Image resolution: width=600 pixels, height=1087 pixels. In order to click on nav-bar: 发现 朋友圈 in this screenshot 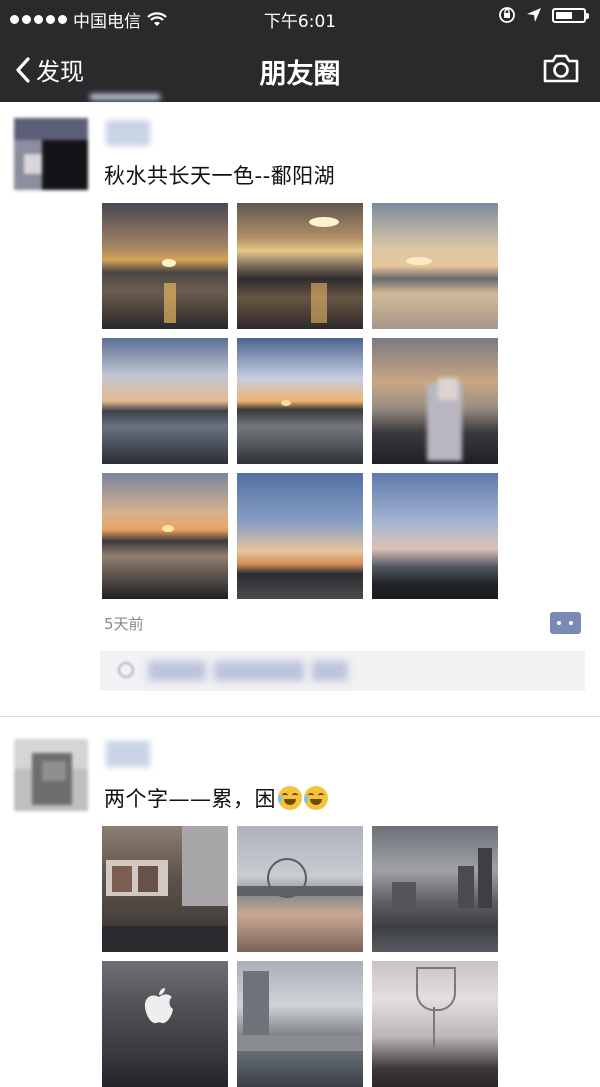, I will do `click(300, 69)`.